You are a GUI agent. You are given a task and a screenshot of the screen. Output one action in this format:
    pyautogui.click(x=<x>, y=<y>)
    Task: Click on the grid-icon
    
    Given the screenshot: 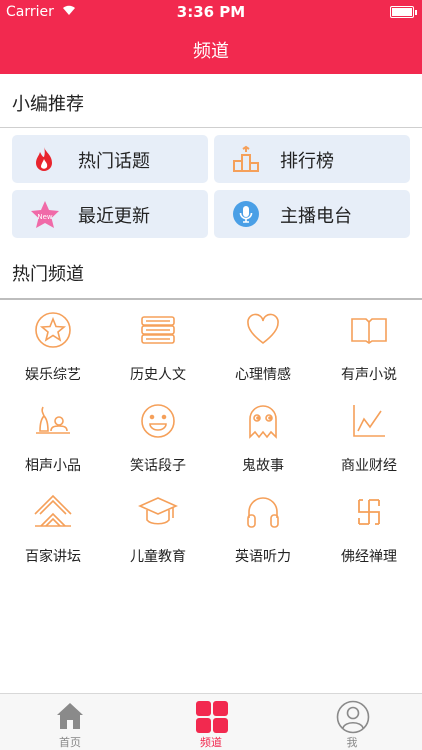 What is the action you would take?
    pyautogui.click(x=211, y=716)
    